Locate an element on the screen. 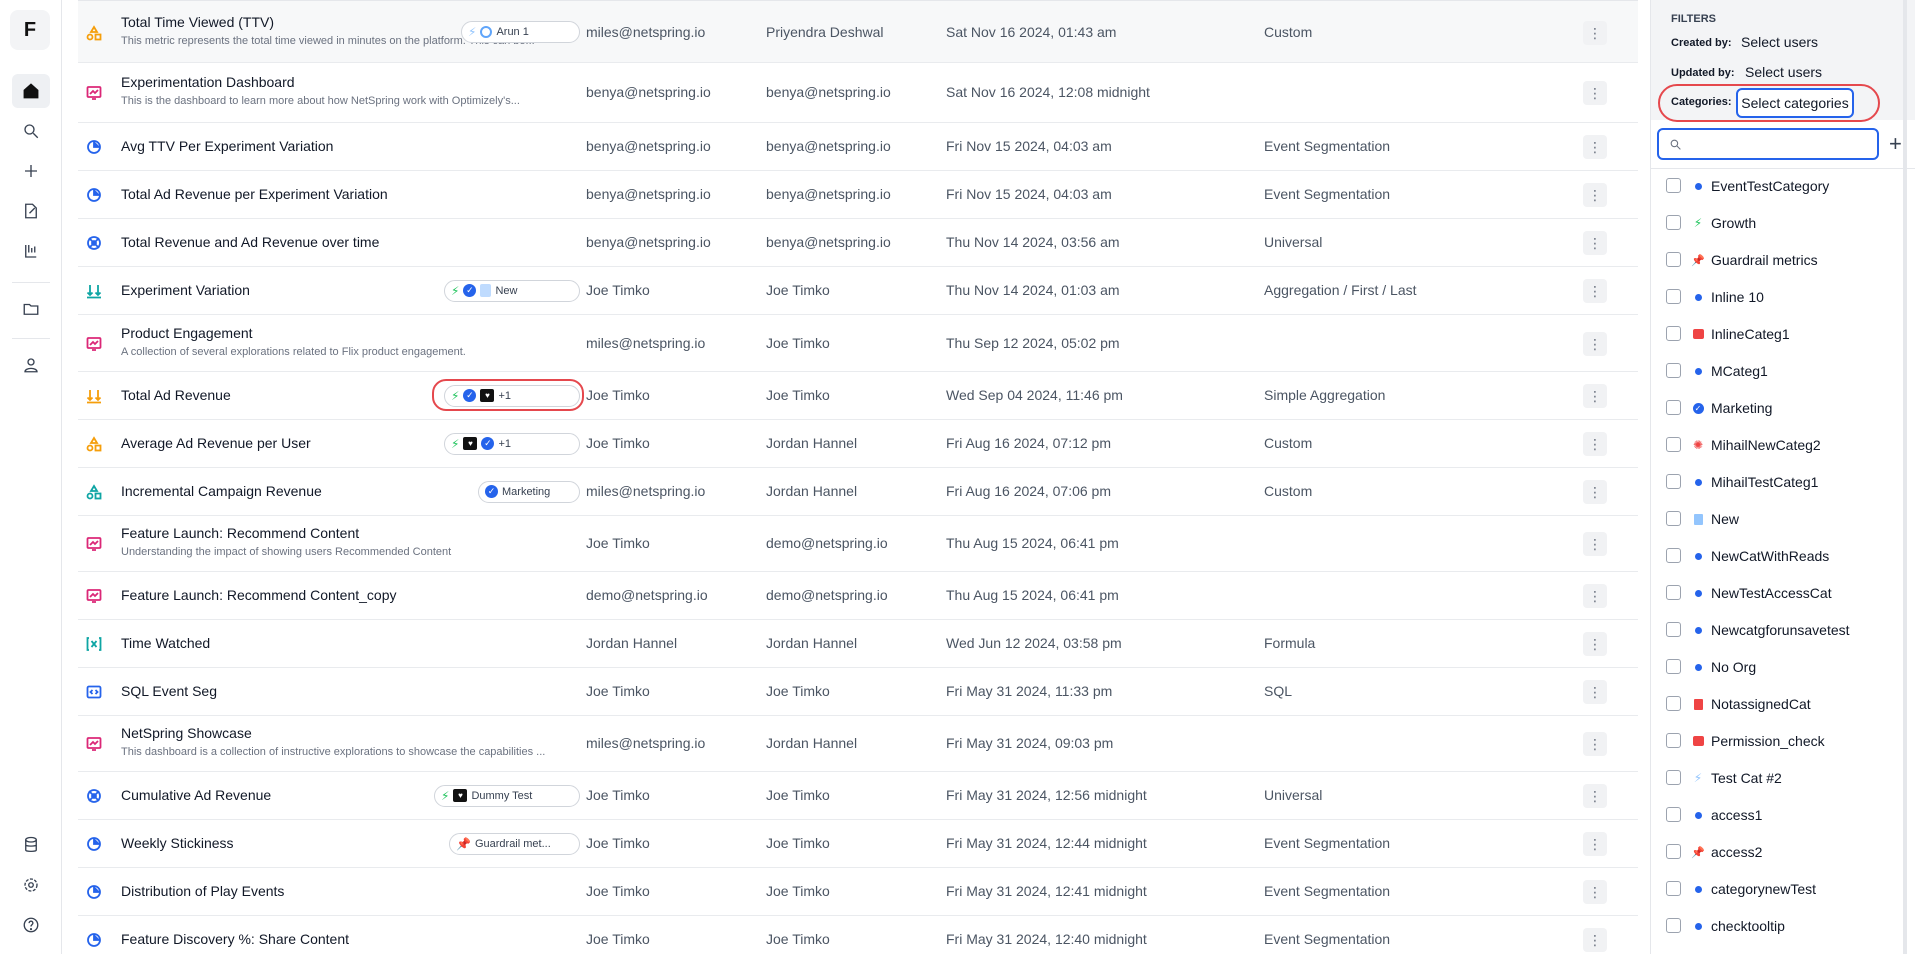 The image size is (1915, 954). category-chips: ⚡ ♥ ✓ +1 is located at coordinates (512, 443).